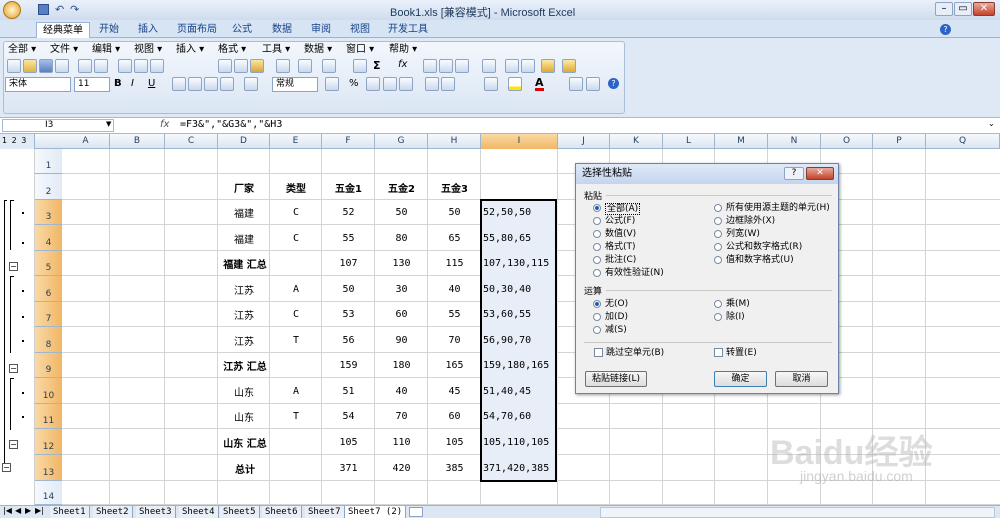 The image size is (1000, 518). Describe the element at coordinates (296, 365) in the screenshot. I see `cell-e9` at that location.